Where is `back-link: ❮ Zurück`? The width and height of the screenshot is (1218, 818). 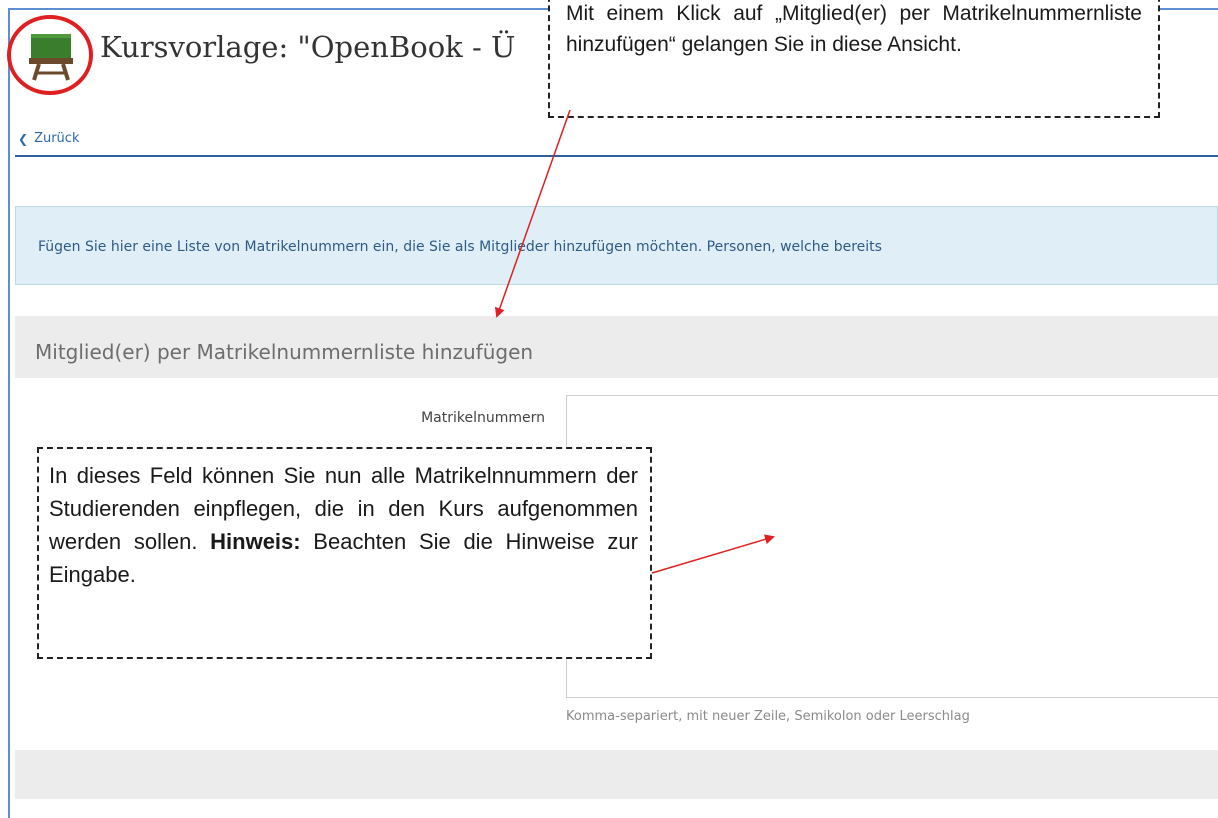
back-link: ❮ Zurück is located at coordinates (48, 138).